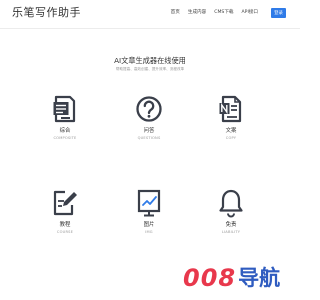 This screenshot has width=320, height=300. I want to click on card-questions: 问答 QUESTIONS, so click(149, 117).